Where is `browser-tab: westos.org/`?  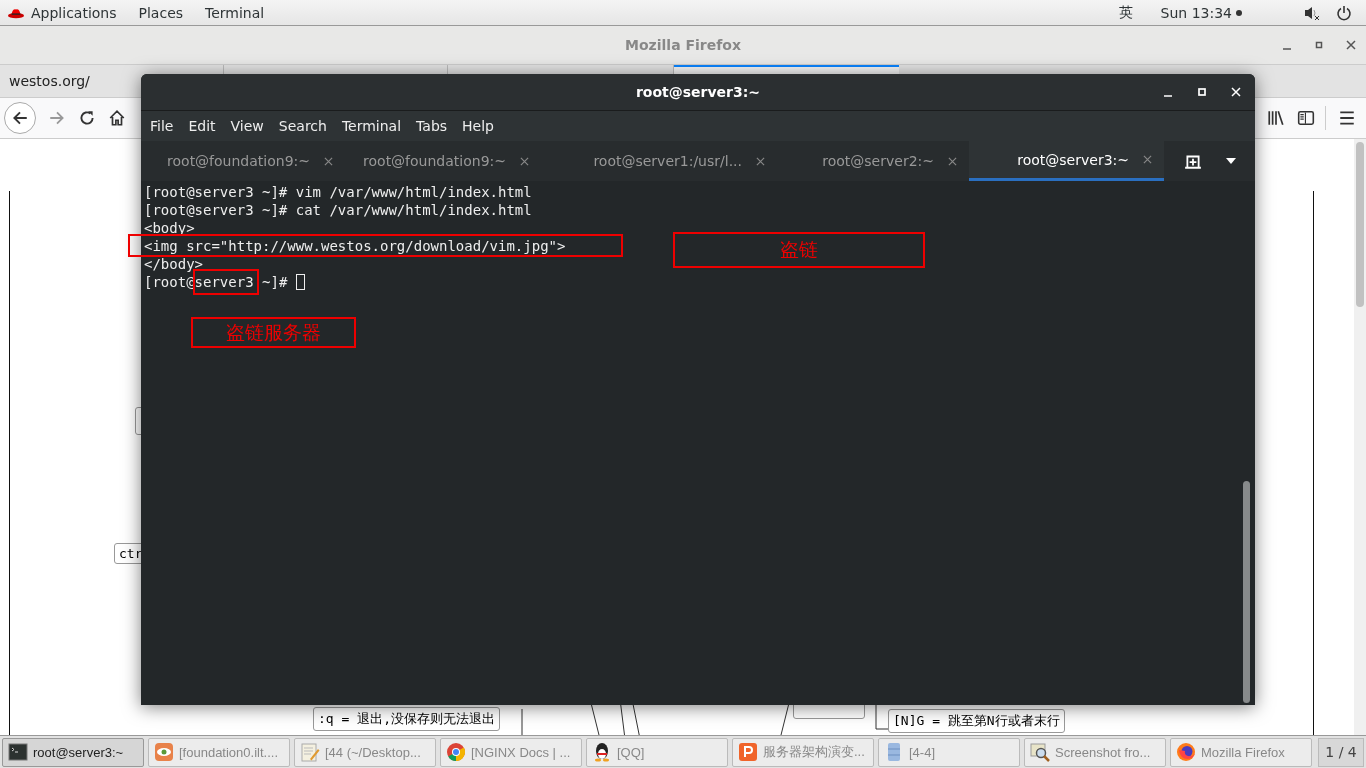 browser-tab: westos.org/ is located at coordinates (70, 81).